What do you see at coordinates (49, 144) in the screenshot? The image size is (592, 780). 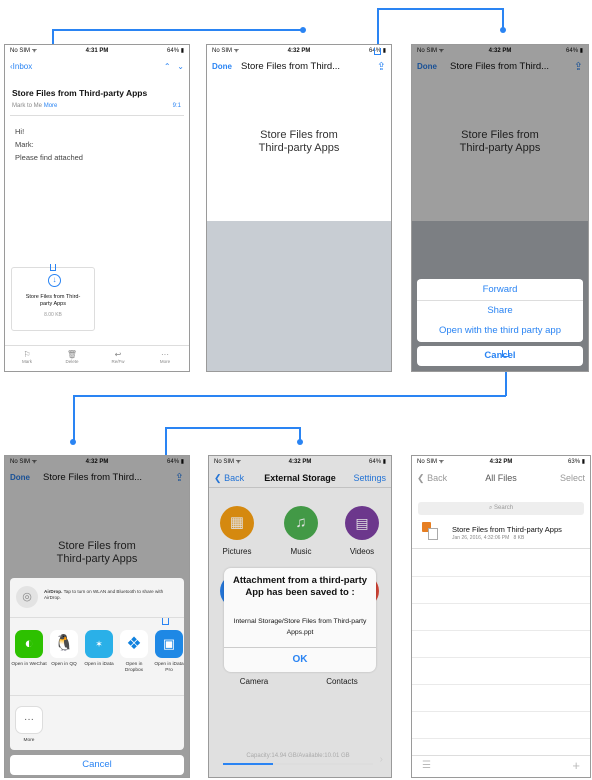 I see `mail-body: Hi! Mark: Please find attached` at bounding box center [49, 144].